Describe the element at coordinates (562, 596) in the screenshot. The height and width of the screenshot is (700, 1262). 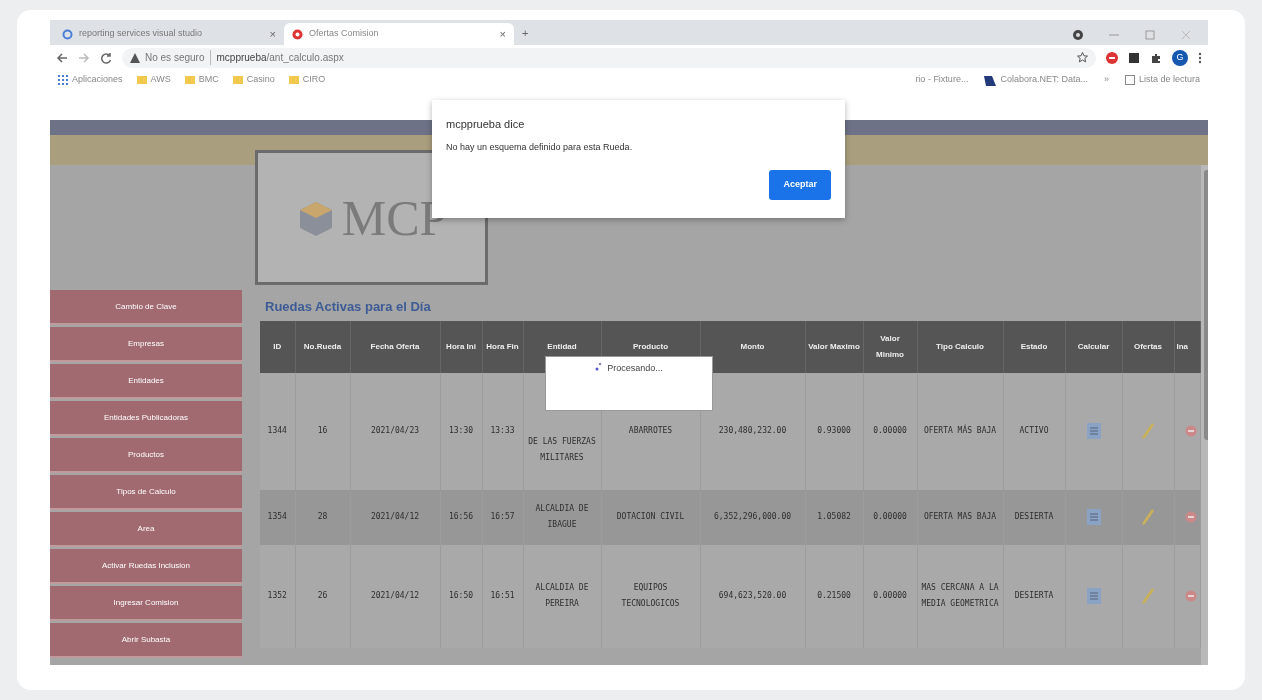
I see `table-cell: ALCALDIA DE PEREIRA` at that location.